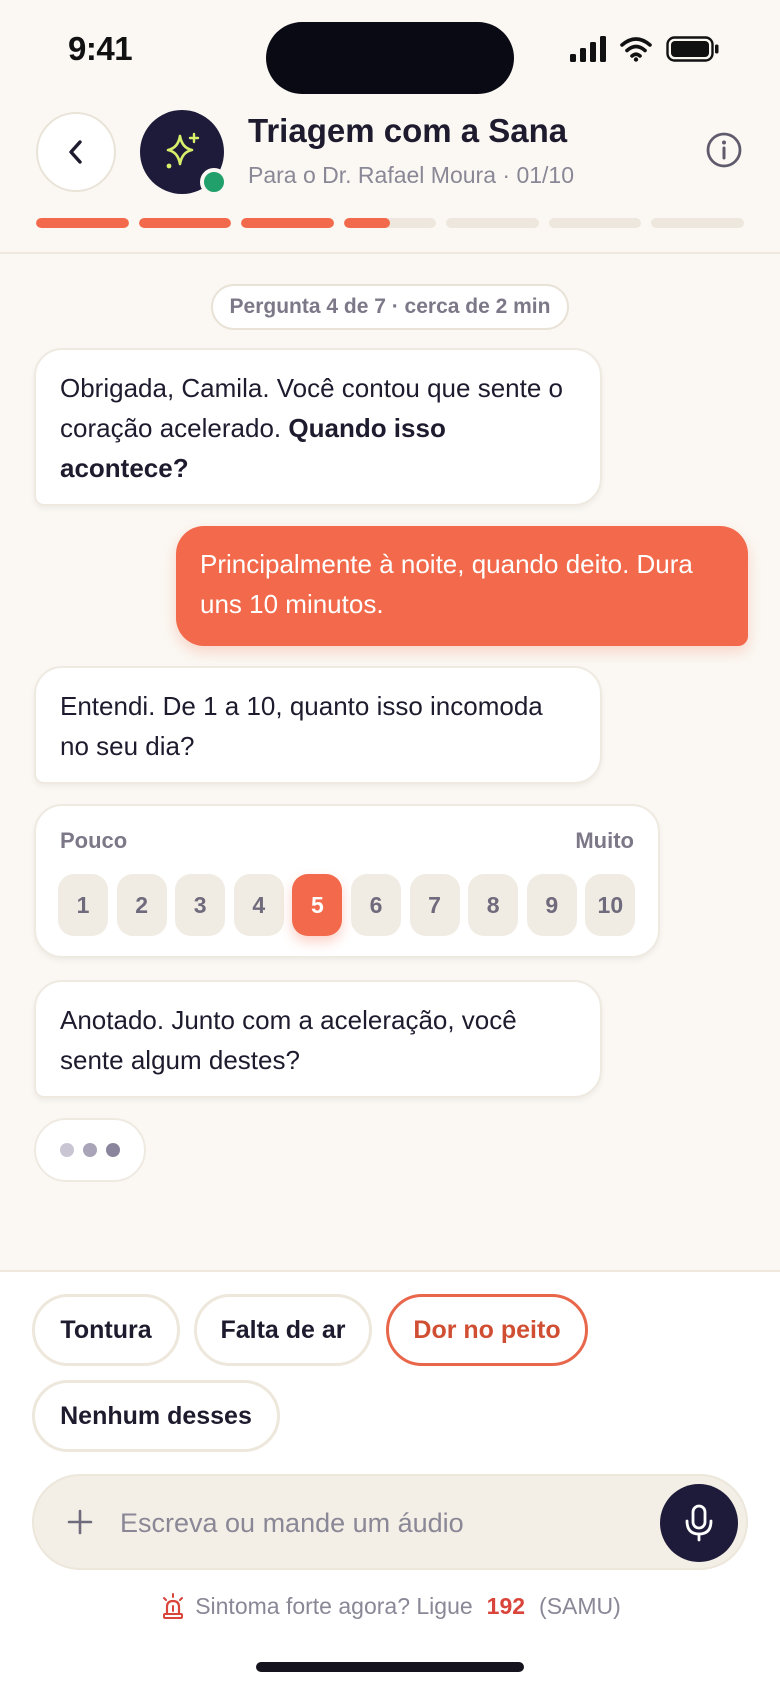  I want to click on attach-button, so click(80, 1522).